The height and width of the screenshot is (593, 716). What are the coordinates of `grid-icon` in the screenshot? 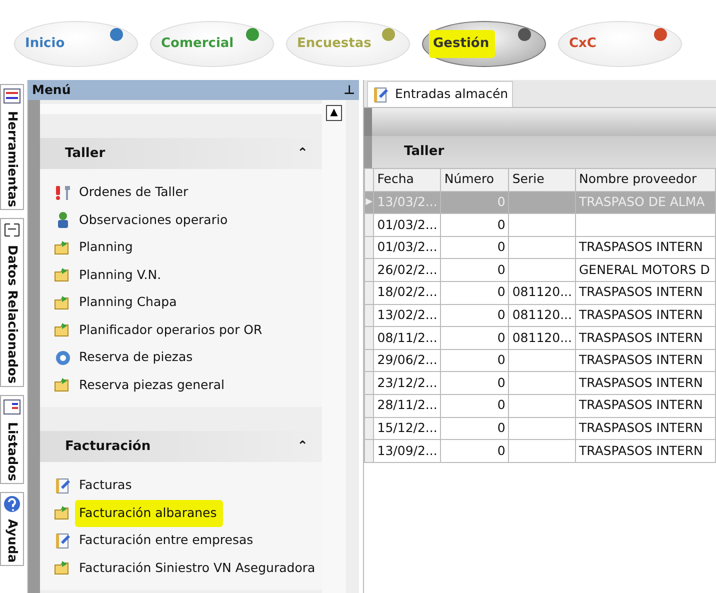 It's located at (12, 407).